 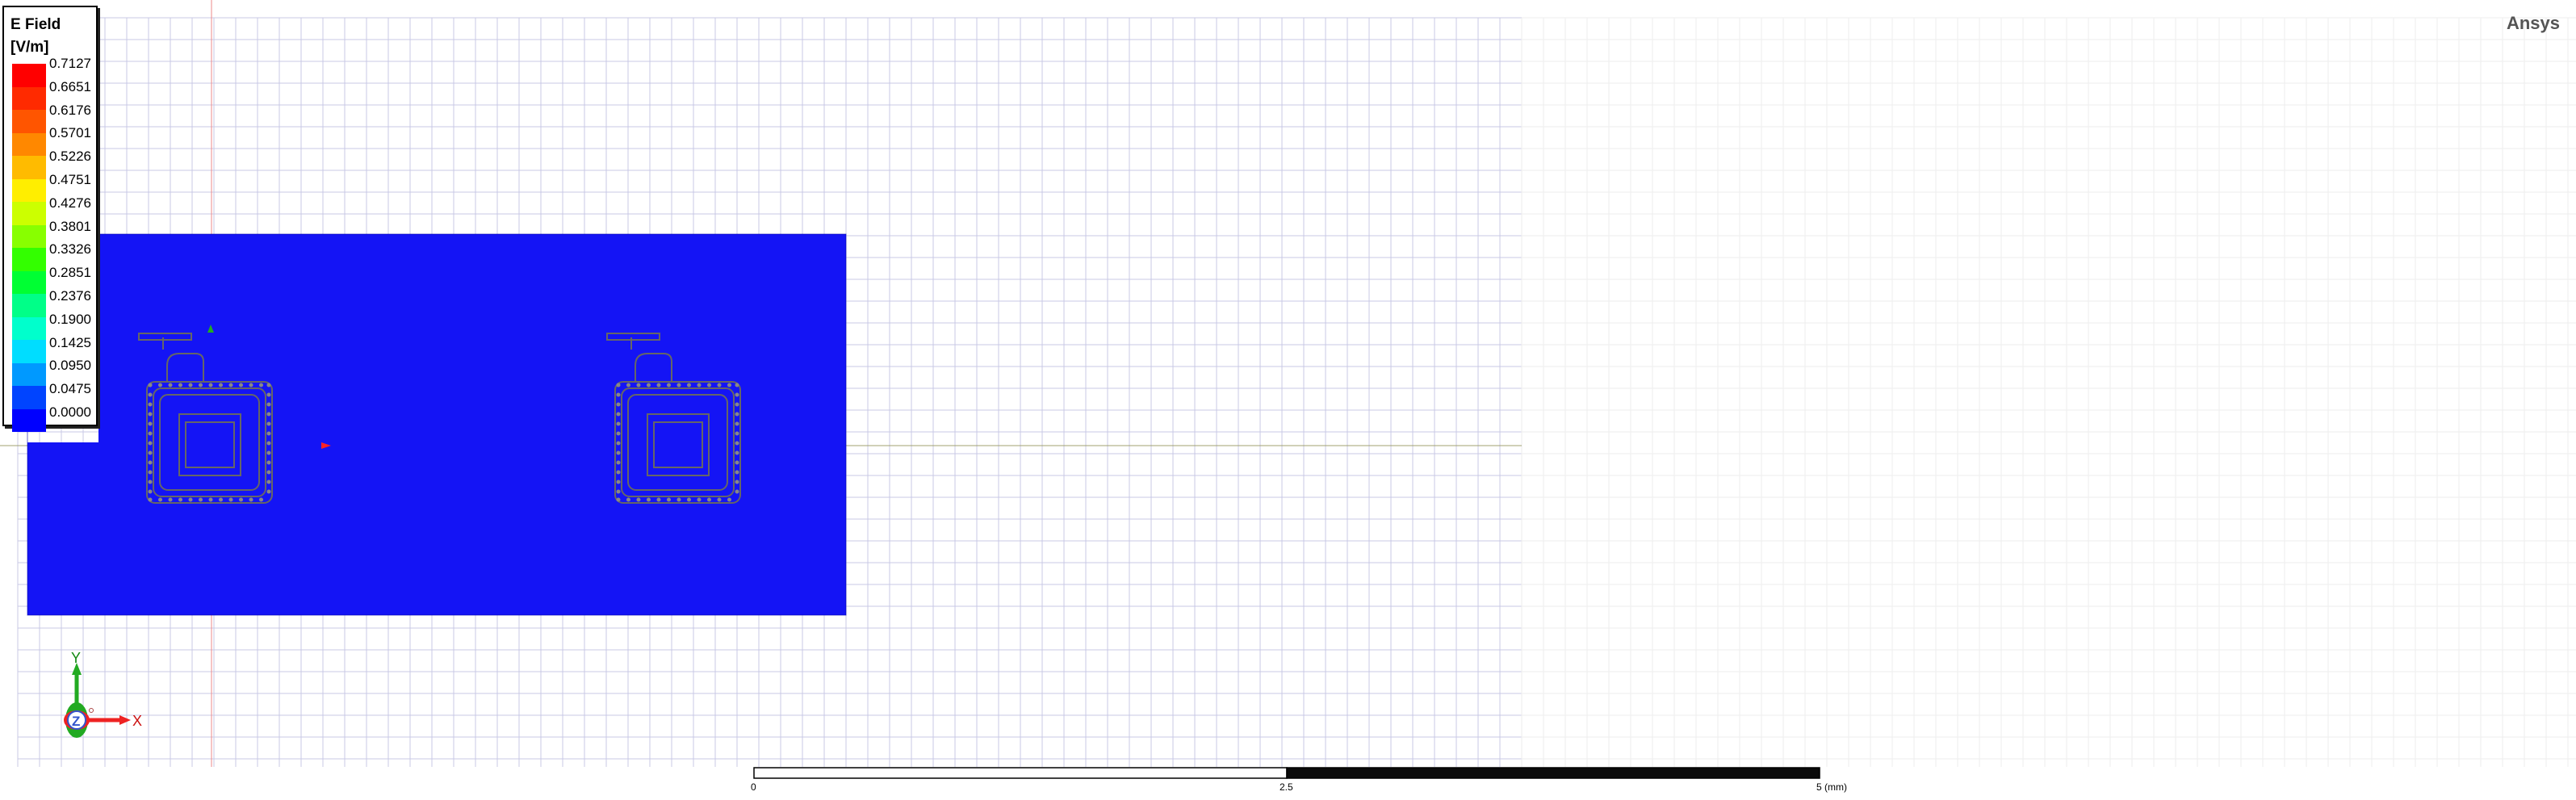 I want to click on legend-value-label: 0.7127, so click(x=70, y=63).